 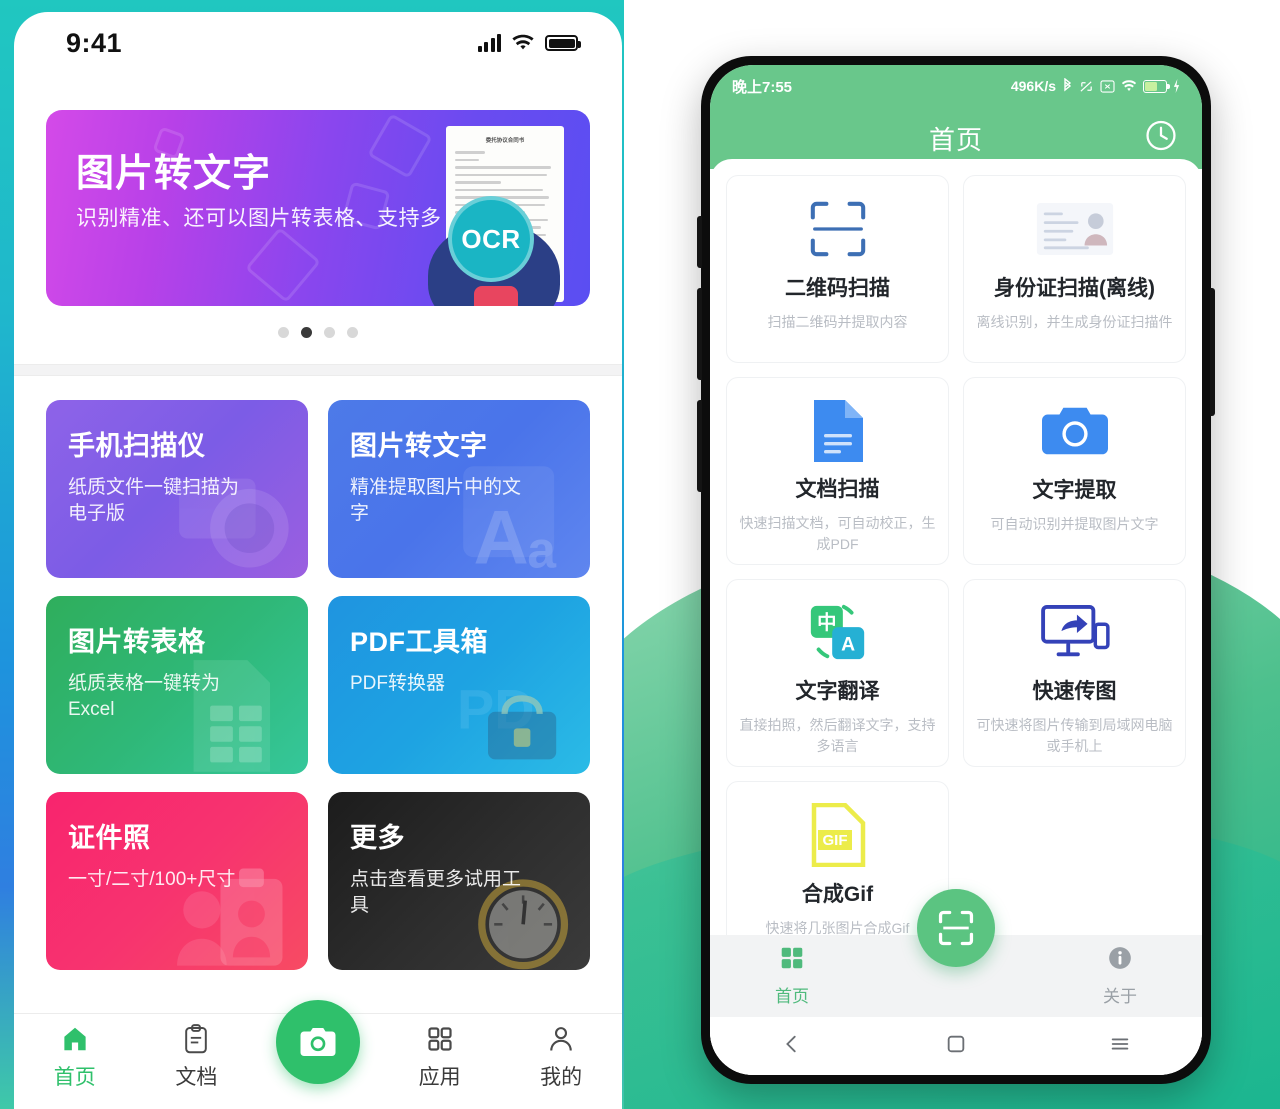 I want to click on tile-desc: 一寸/二寸/100+尺寸, so click(x=152, y=879).